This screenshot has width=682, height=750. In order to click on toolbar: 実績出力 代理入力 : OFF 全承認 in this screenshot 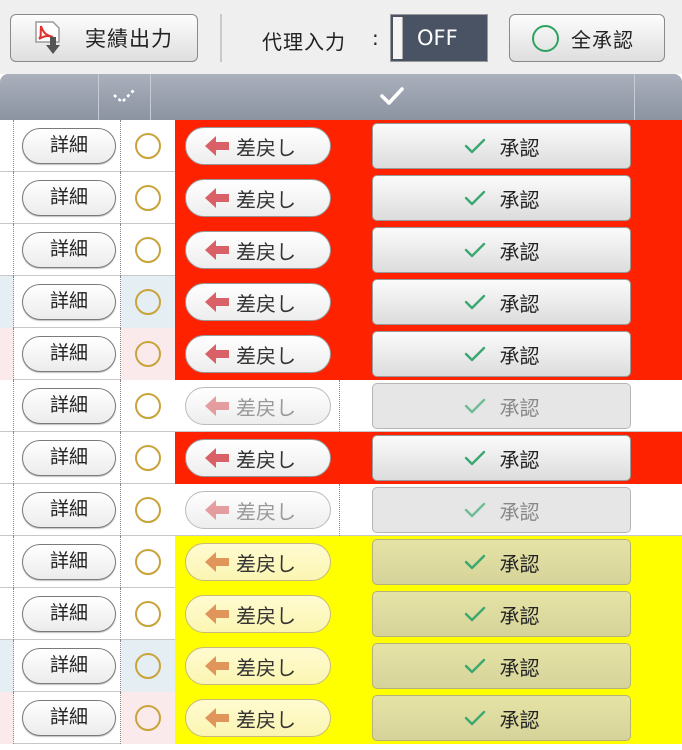, I will do `click(341, 37)`.